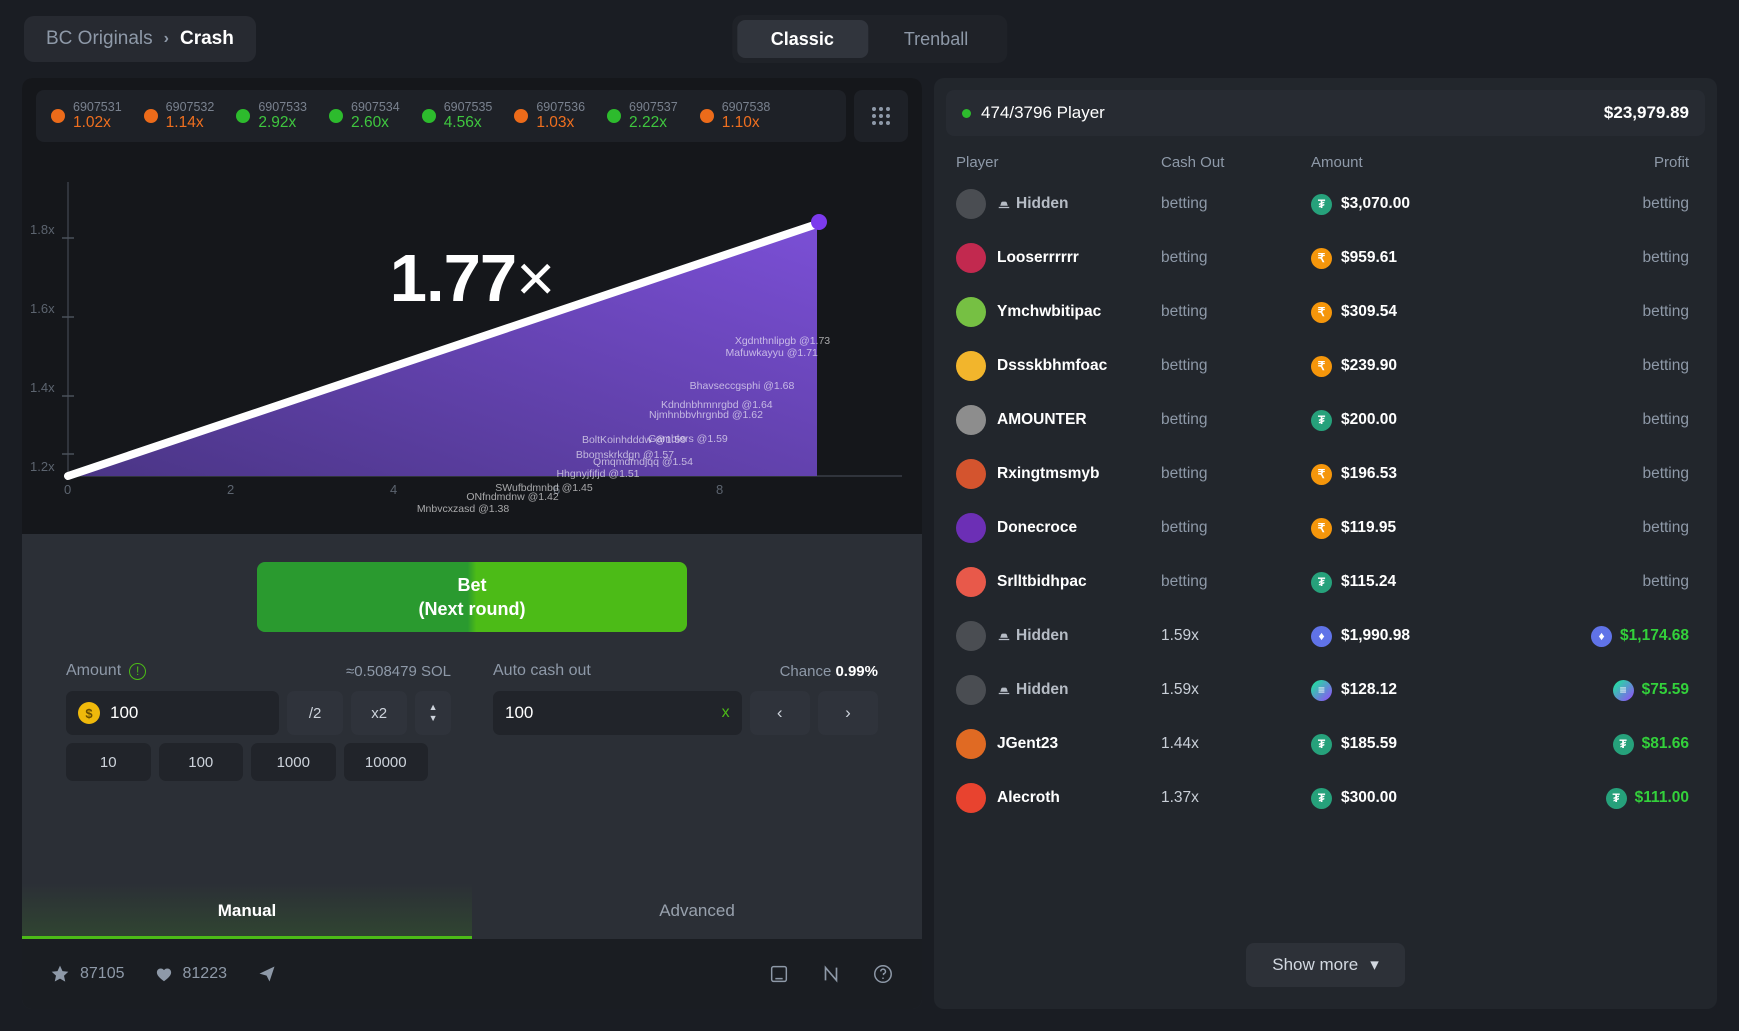 The width and height of the screenshot is (1739, 1031). I want to click on players-status-text: 474/3796 Player, so click(1043, 112).